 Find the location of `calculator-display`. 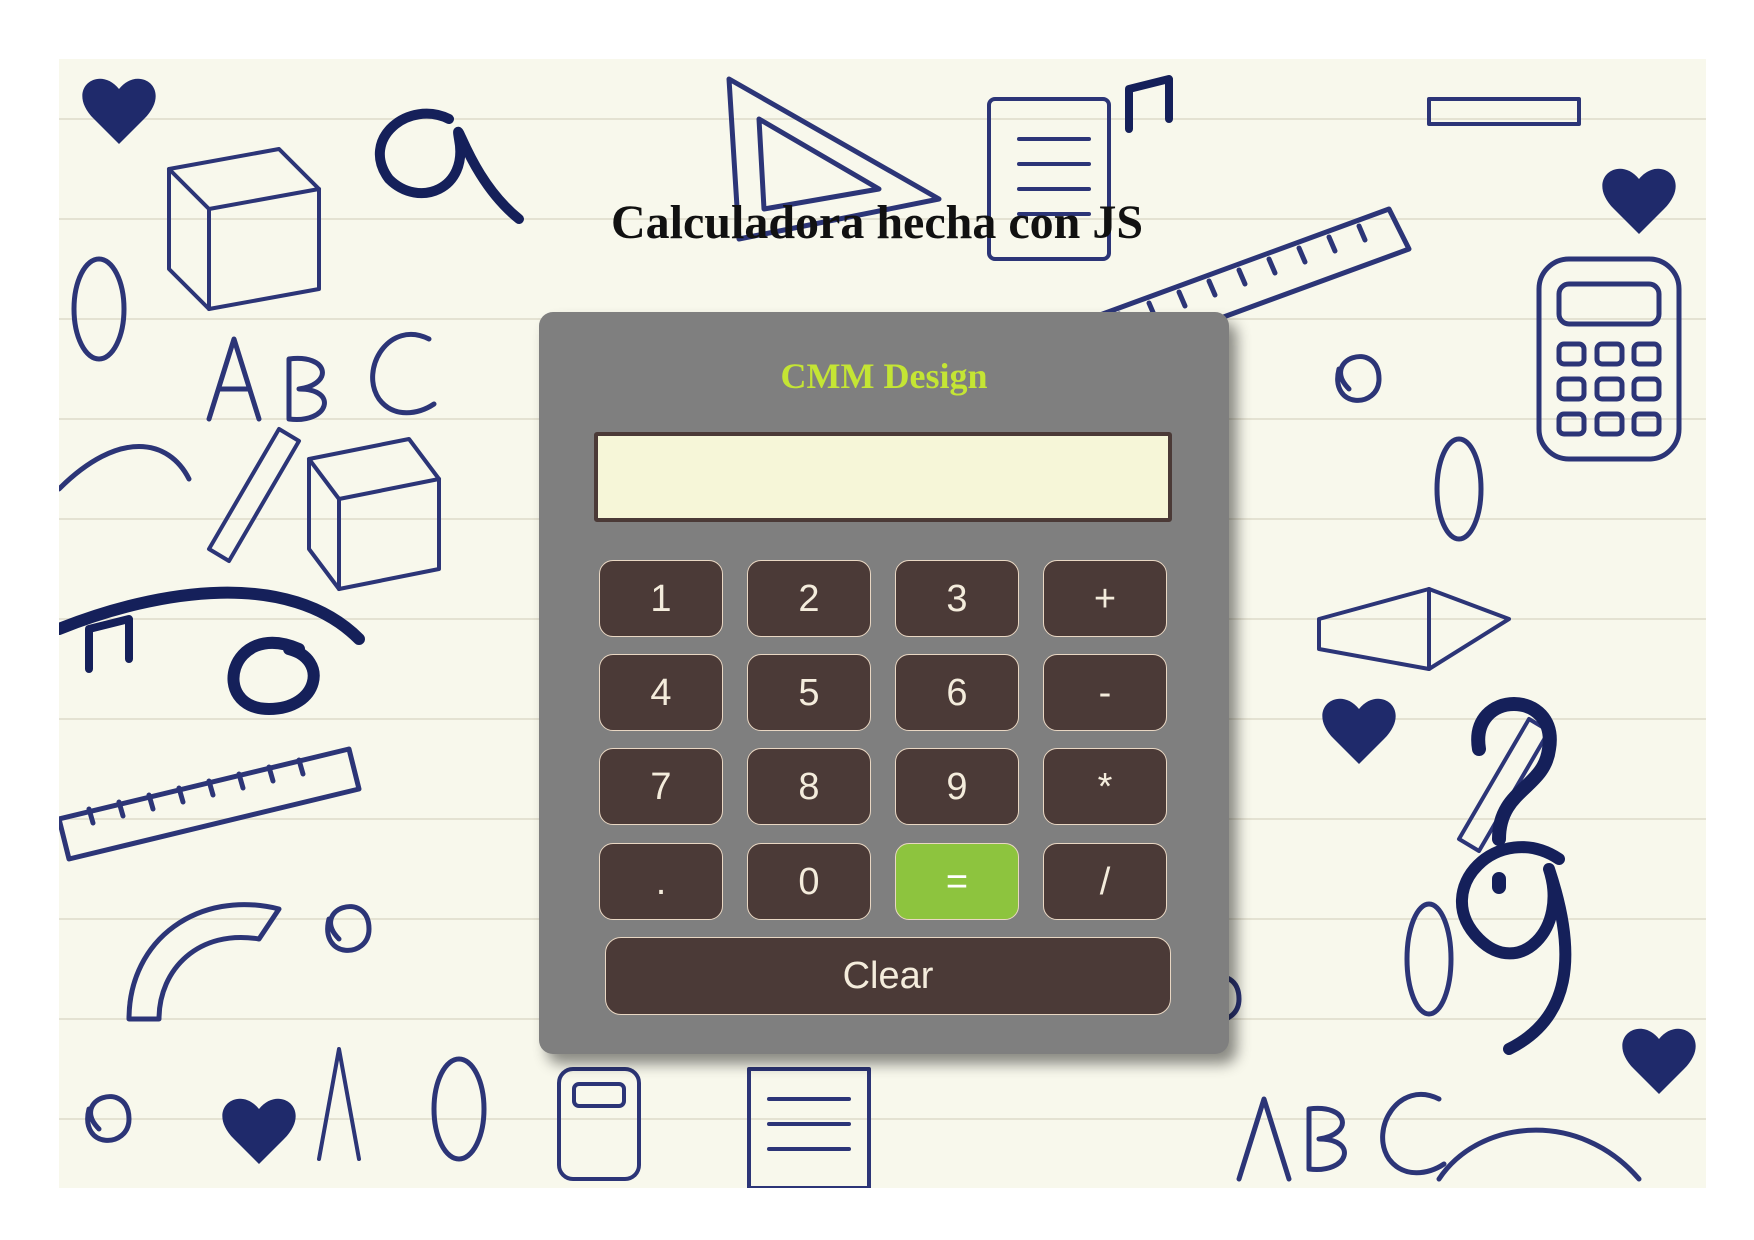

calculator-display is located at coordinates (883, 477).